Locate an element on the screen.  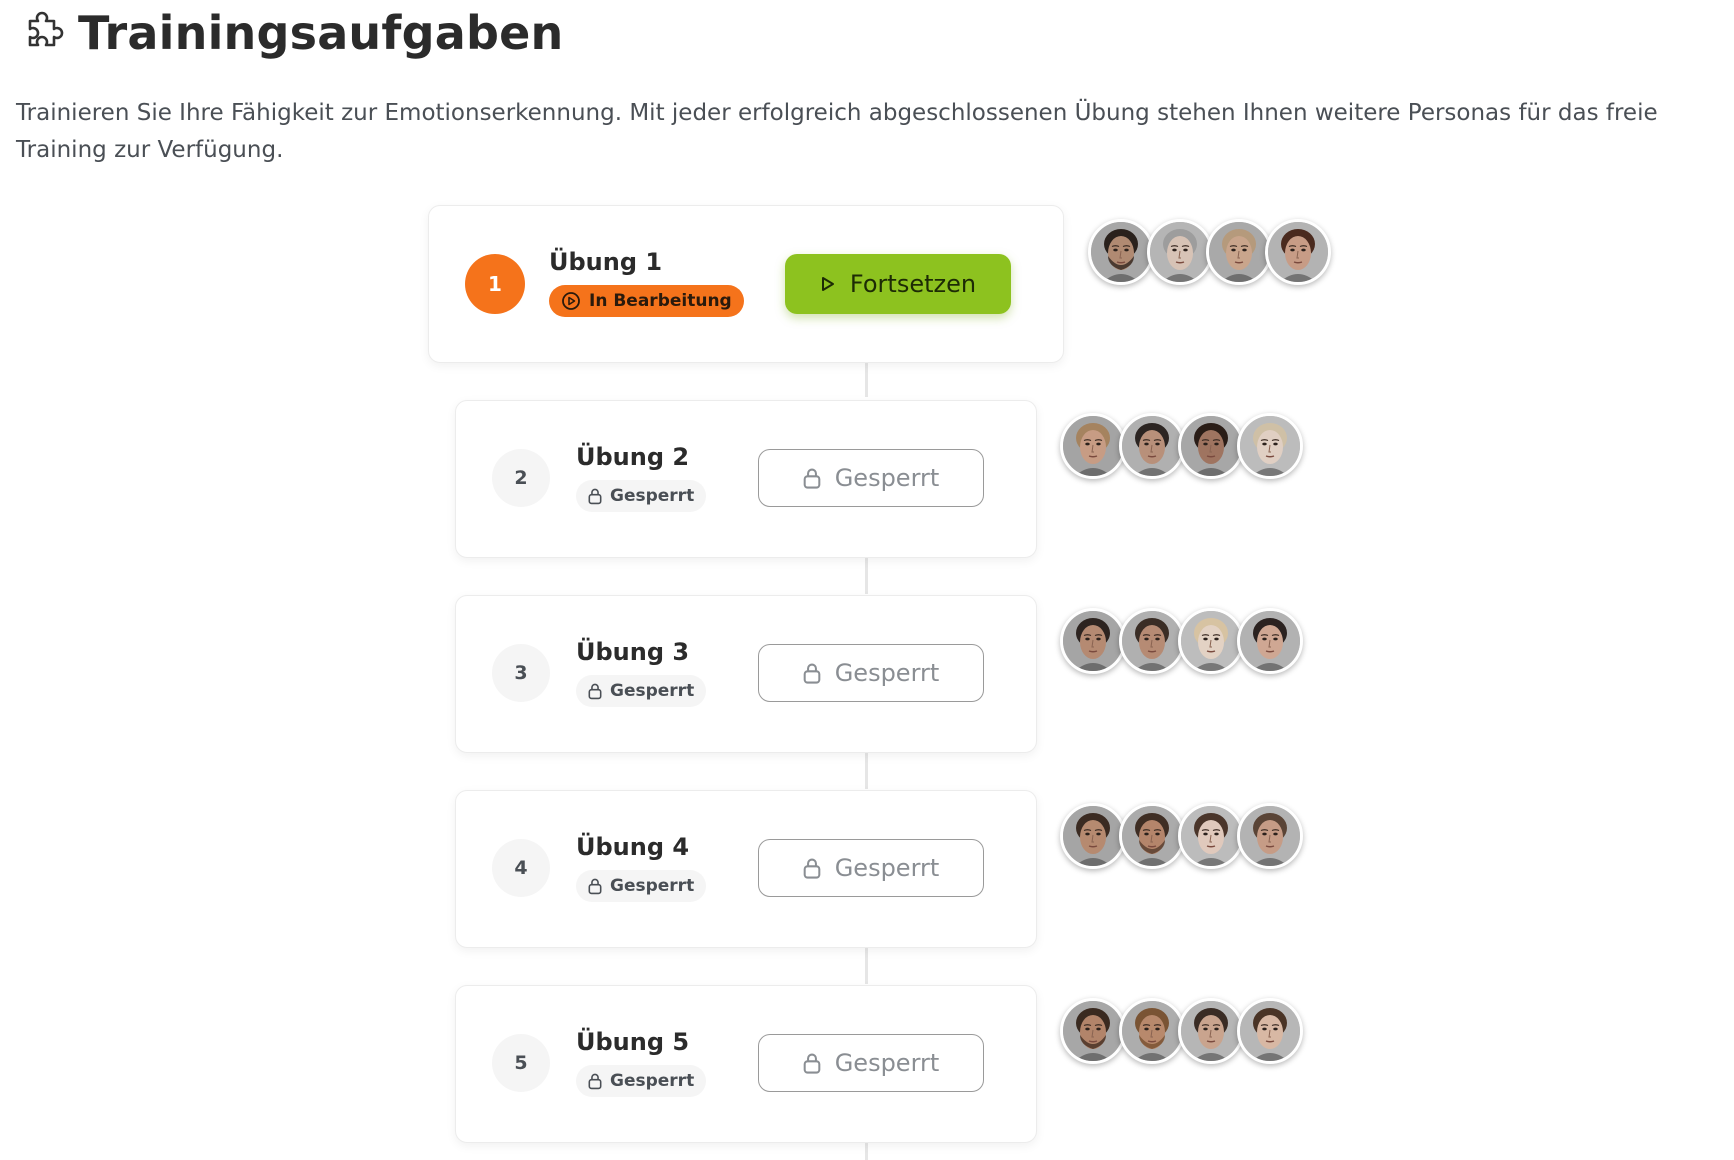
continue-button: Fortsetzen is located at coordinates (898, 284).